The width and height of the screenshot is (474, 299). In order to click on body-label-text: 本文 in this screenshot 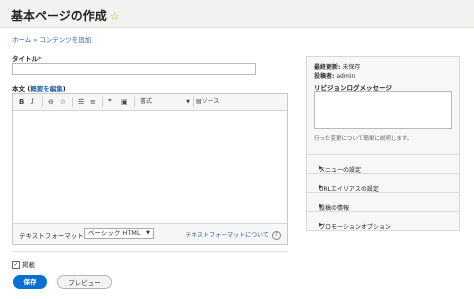, I will do `click(18, 89)`.